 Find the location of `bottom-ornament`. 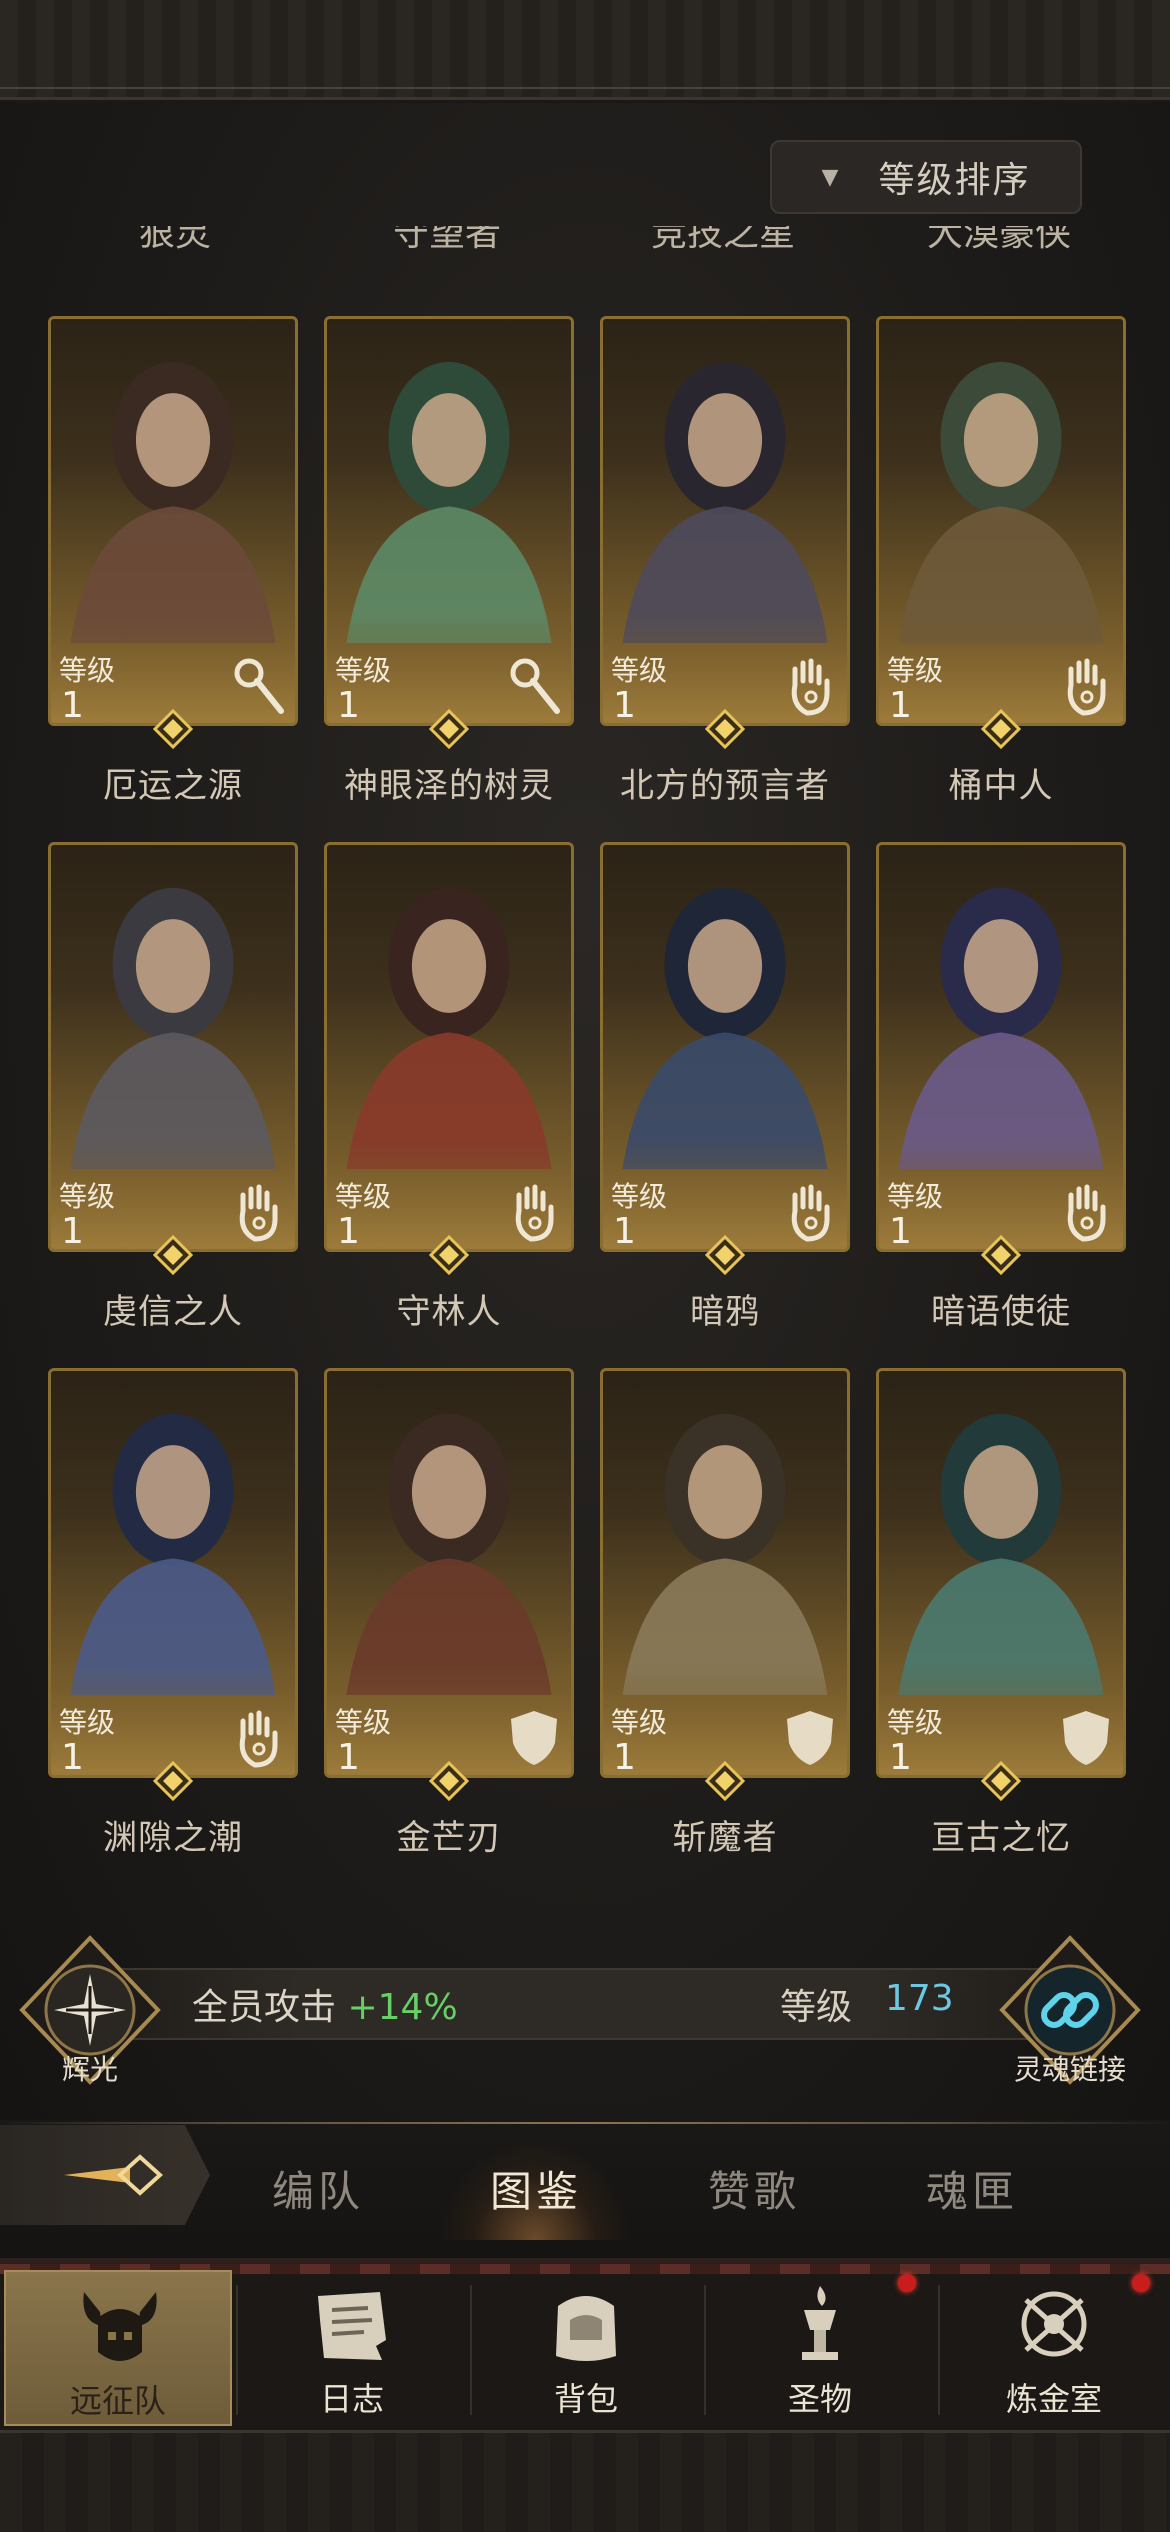

bottom-ornament is located at coordinates (585, 2481).